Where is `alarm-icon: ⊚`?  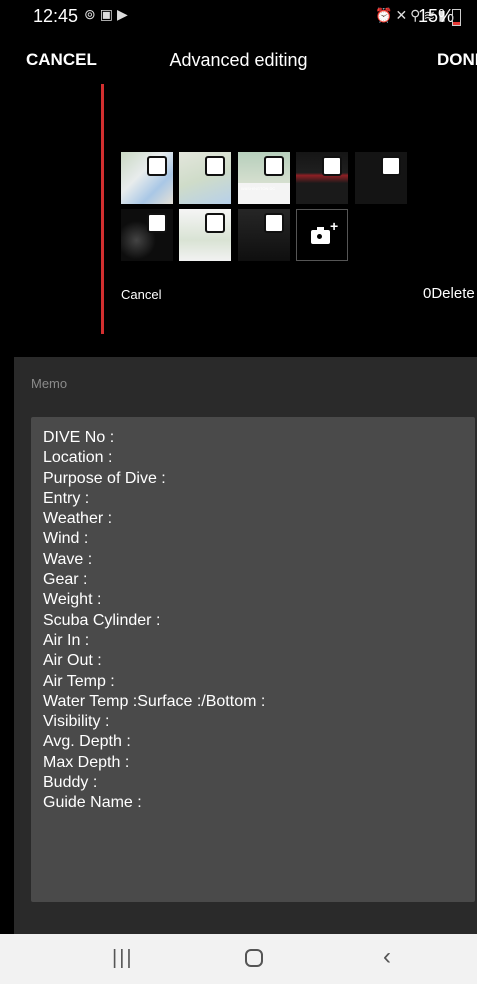
alarm-icon: ⊚ is located at coordinates (92, 14).